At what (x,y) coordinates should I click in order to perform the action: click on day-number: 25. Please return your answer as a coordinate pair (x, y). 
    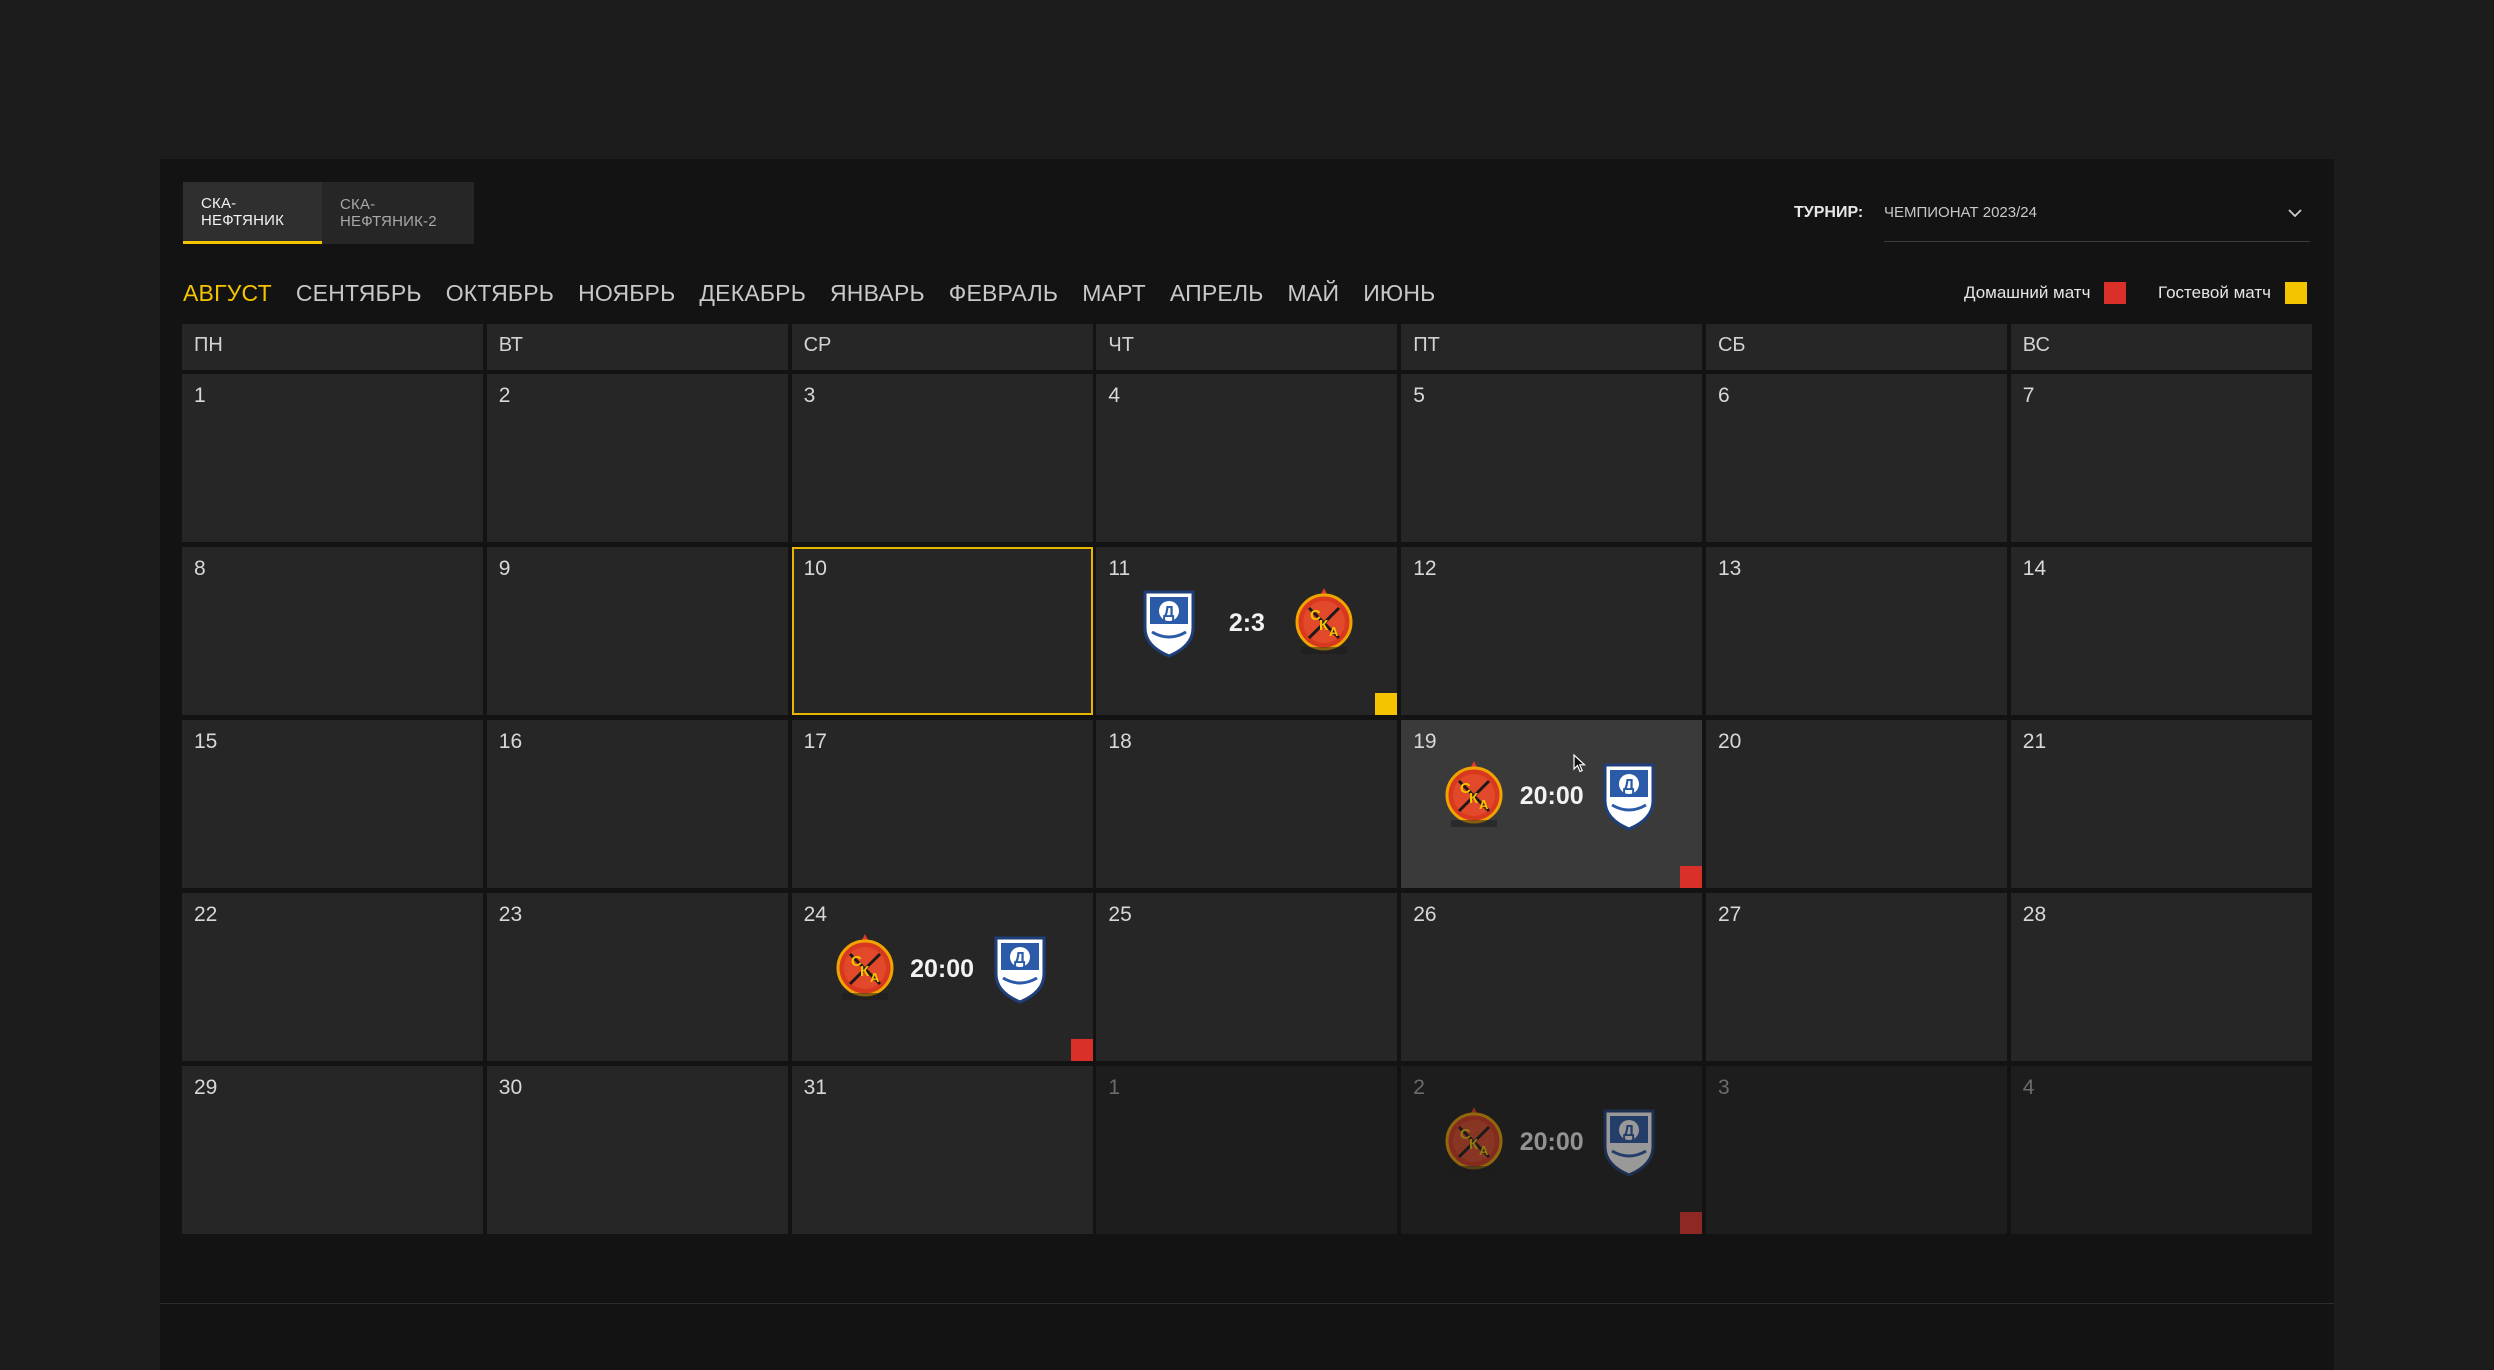
    Looking at the image, I should click on (1120, 914).